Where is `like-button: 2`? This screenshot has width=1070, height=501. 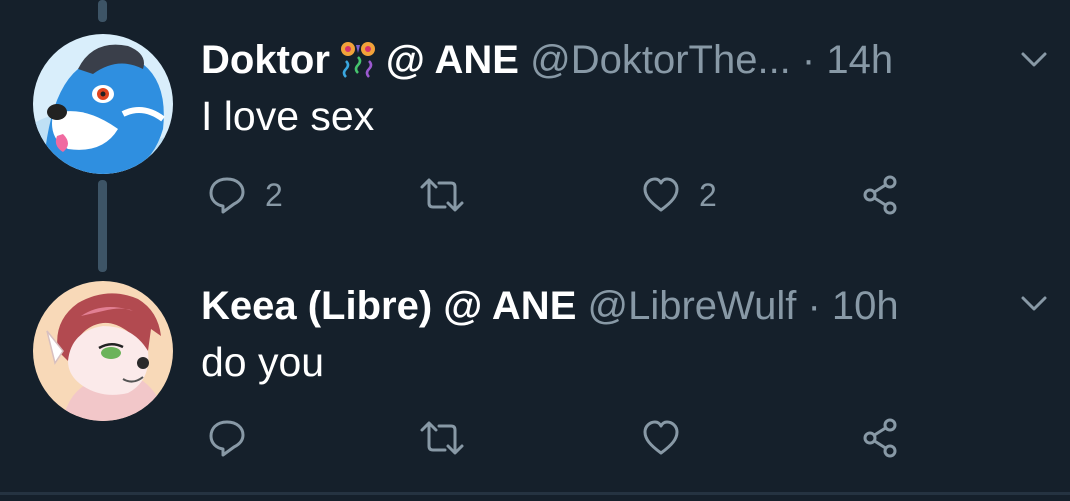
like-button: 2 is located at coordinates (679, 195).